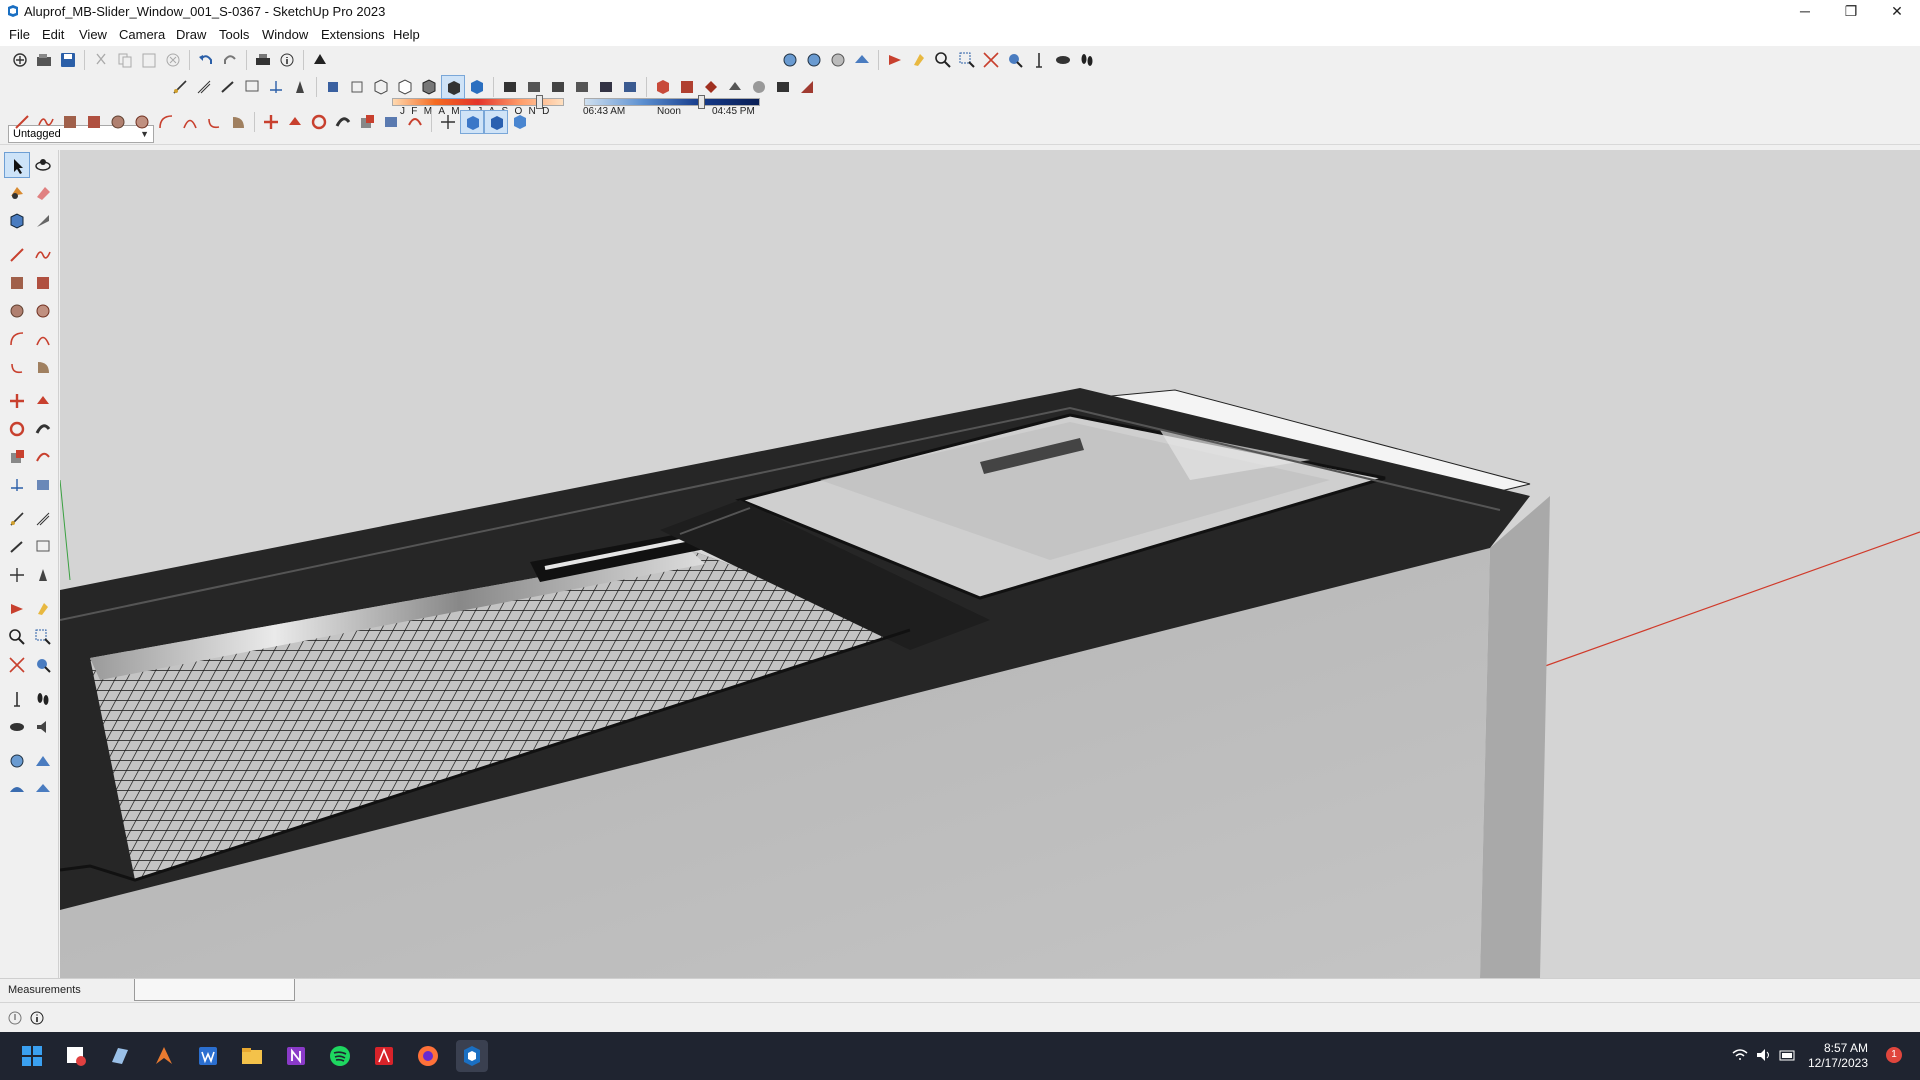  Describe the element at coordinates (101, 60) in the screenshot. I see `cut-icon` at that location.